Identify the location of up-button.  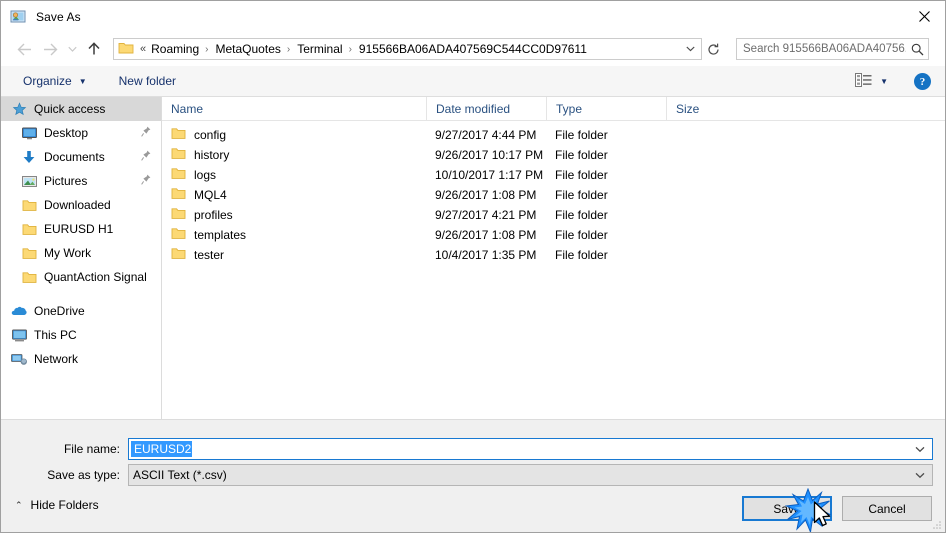
(94, 49).